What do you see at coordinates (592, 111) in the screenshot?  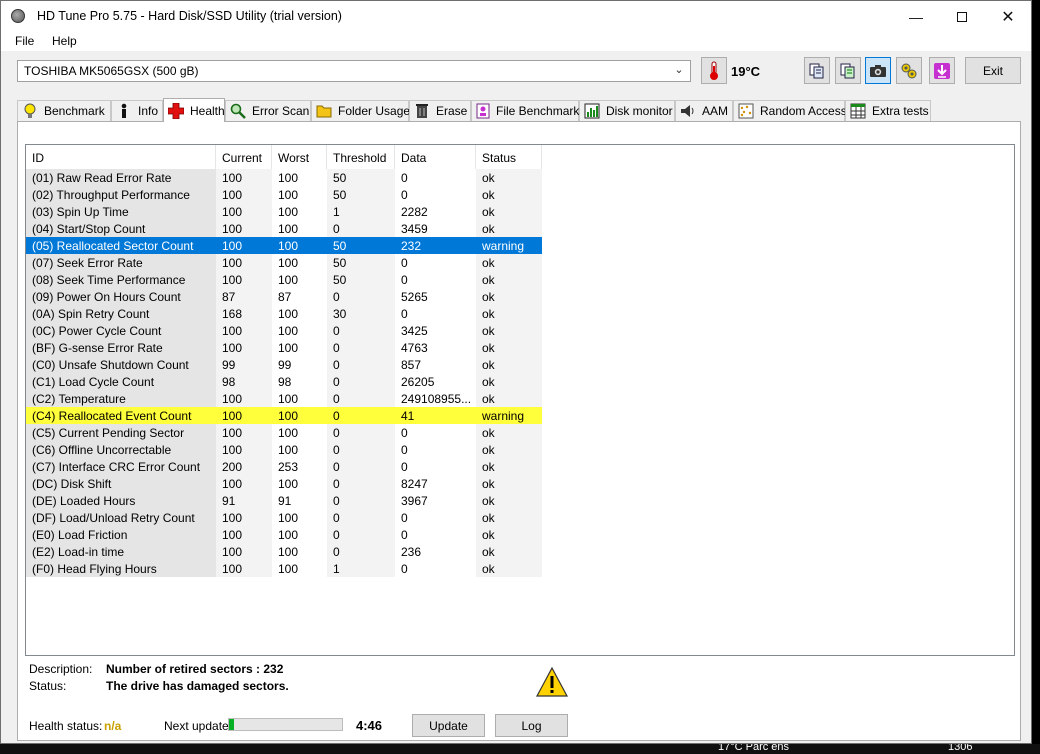 I see `monitor-icon` at bounding box center [592, 111].